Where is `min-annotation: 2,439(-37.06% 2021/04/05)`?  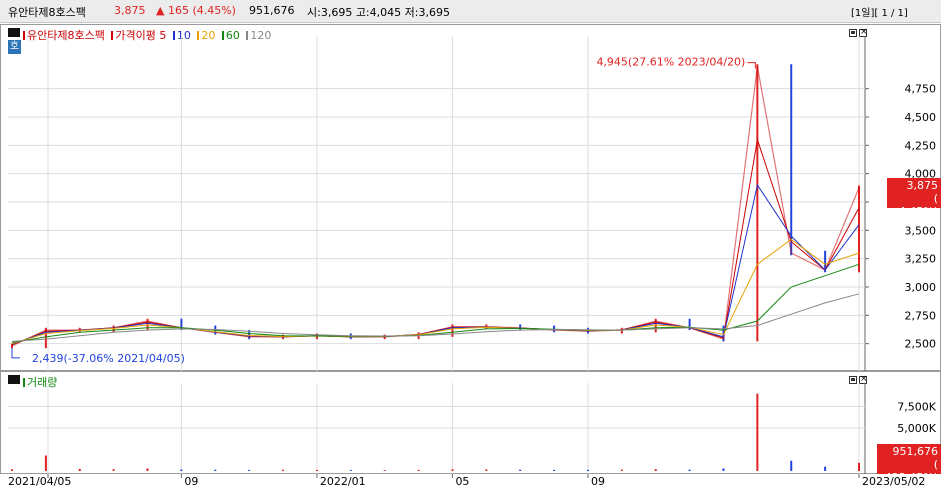 min-annotation: 2,439(-37.06% 2021/04/05) is located at coordinates (108, 358).